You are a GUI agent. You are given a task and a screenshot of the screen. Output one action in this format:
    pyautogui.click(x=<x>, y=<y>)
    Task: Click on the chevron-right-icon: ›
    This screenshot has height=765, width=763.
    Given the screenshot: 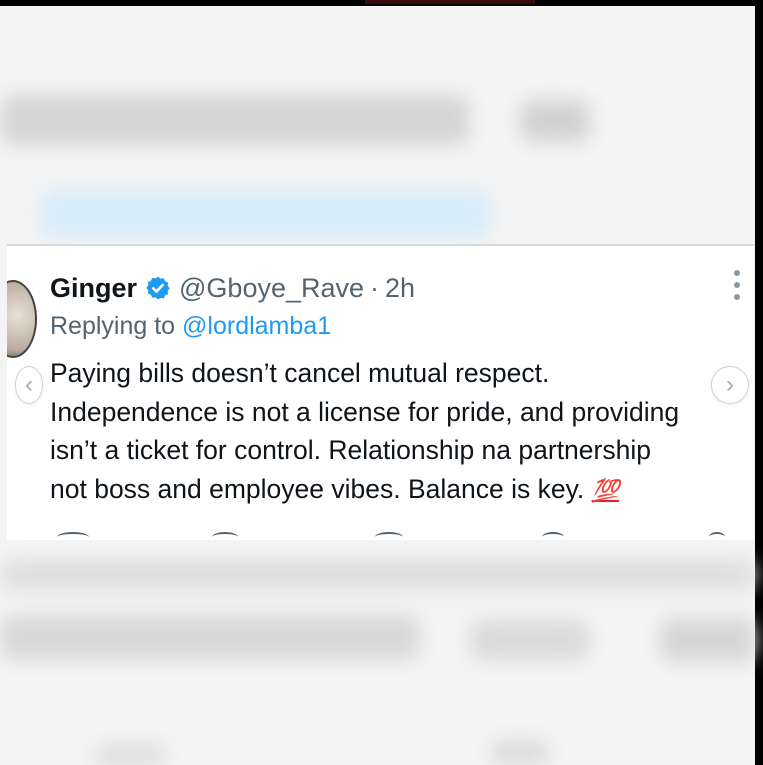 What is the action you would take?
    pyautogui.click(x=730, y=384)
    